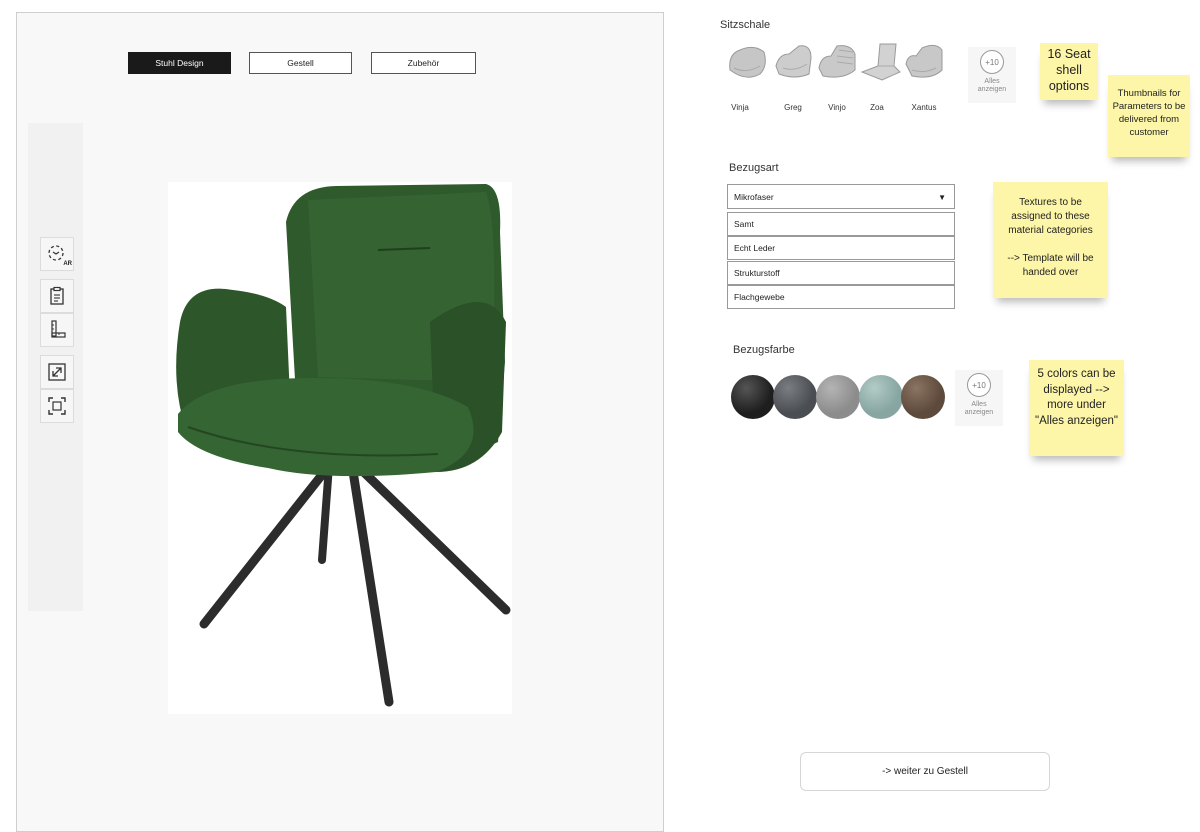 The image size is (1200, 832). Describe the element at coordinates (326, 427) in the screenshot. I see `chair-seat` at that location.